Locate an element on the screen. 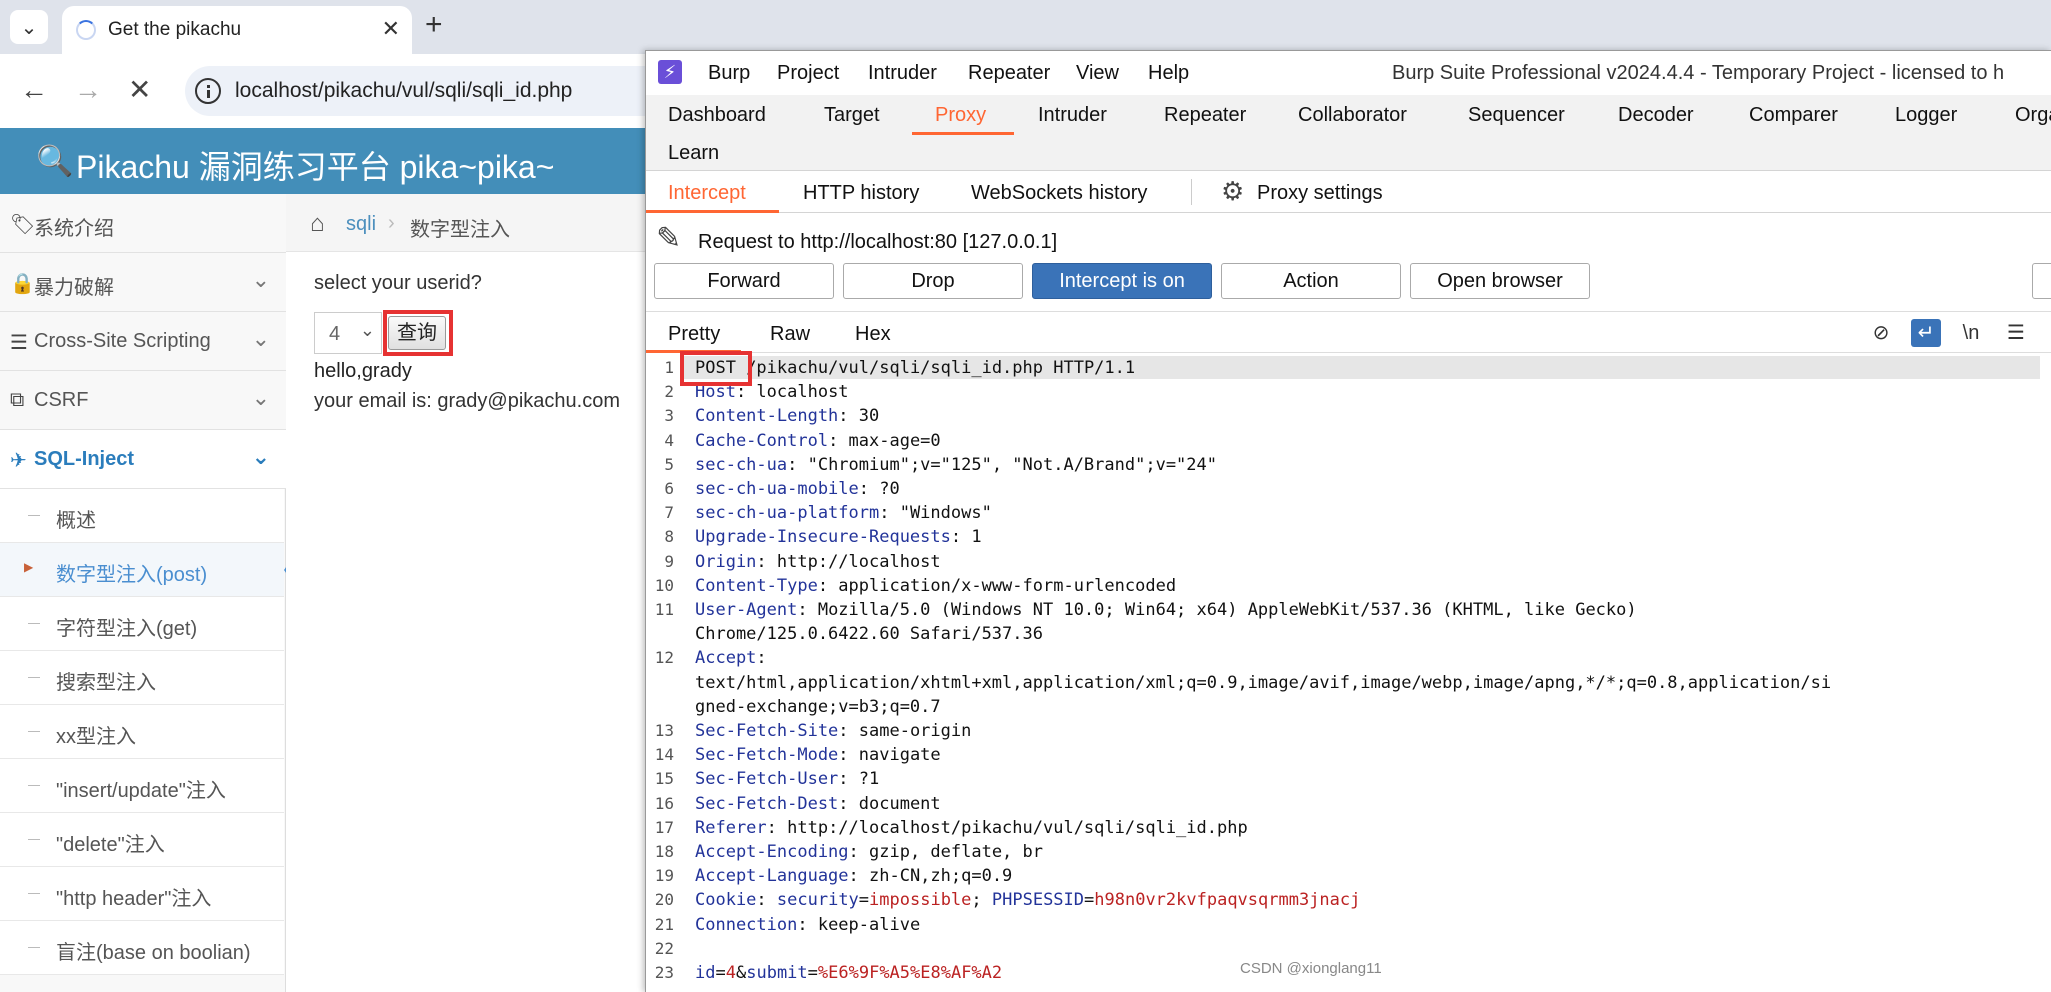 The image size is (2051, 992). param-name: id is located at coordinates (705, 973).